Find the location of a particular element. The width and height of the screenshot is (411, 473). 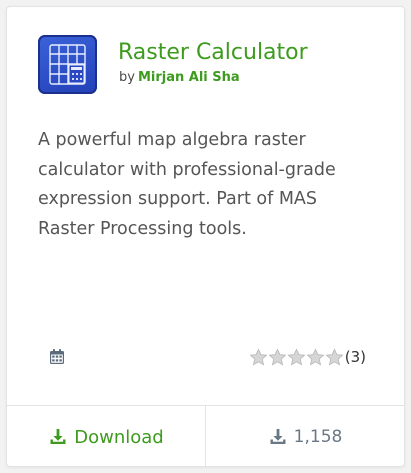

rating-count: (3) is located at coordinates (355, 357).